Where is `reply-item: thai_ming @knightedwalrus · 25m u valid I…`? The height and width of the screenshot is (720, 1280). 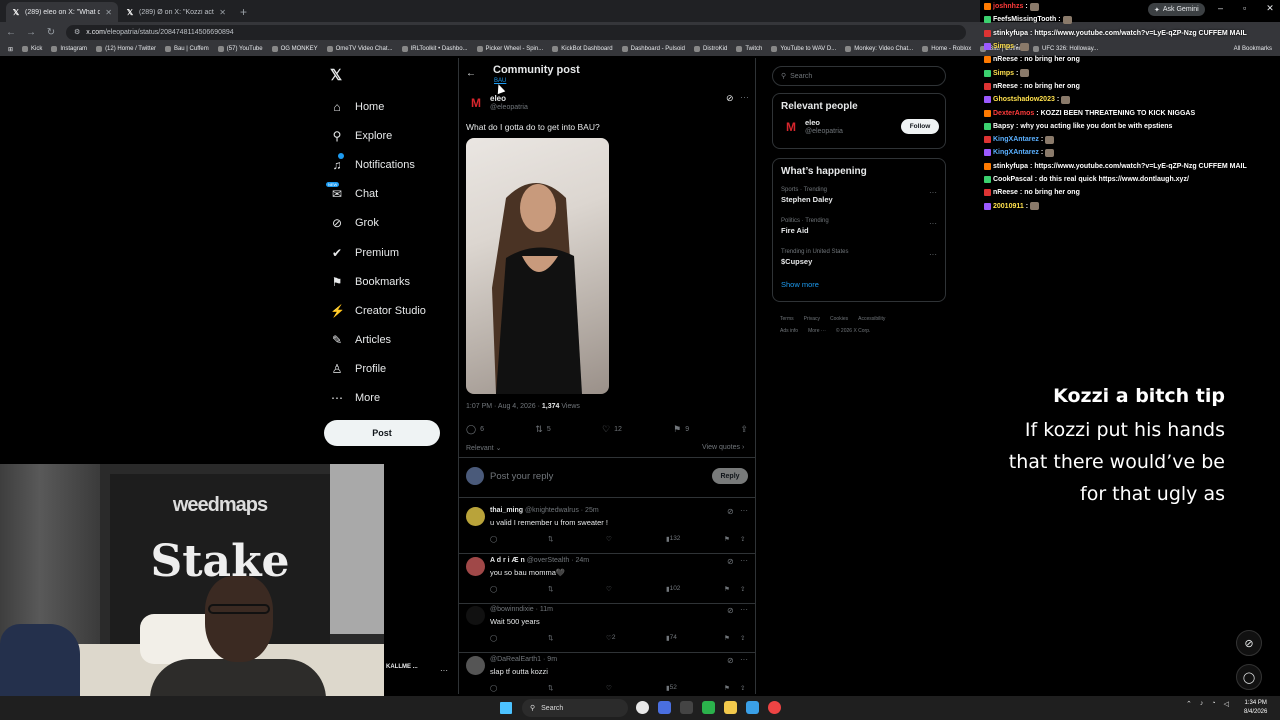 reply-item: thai_ming @knightedwalrus · 25m u valid I… is located at coordinates (608, 530).